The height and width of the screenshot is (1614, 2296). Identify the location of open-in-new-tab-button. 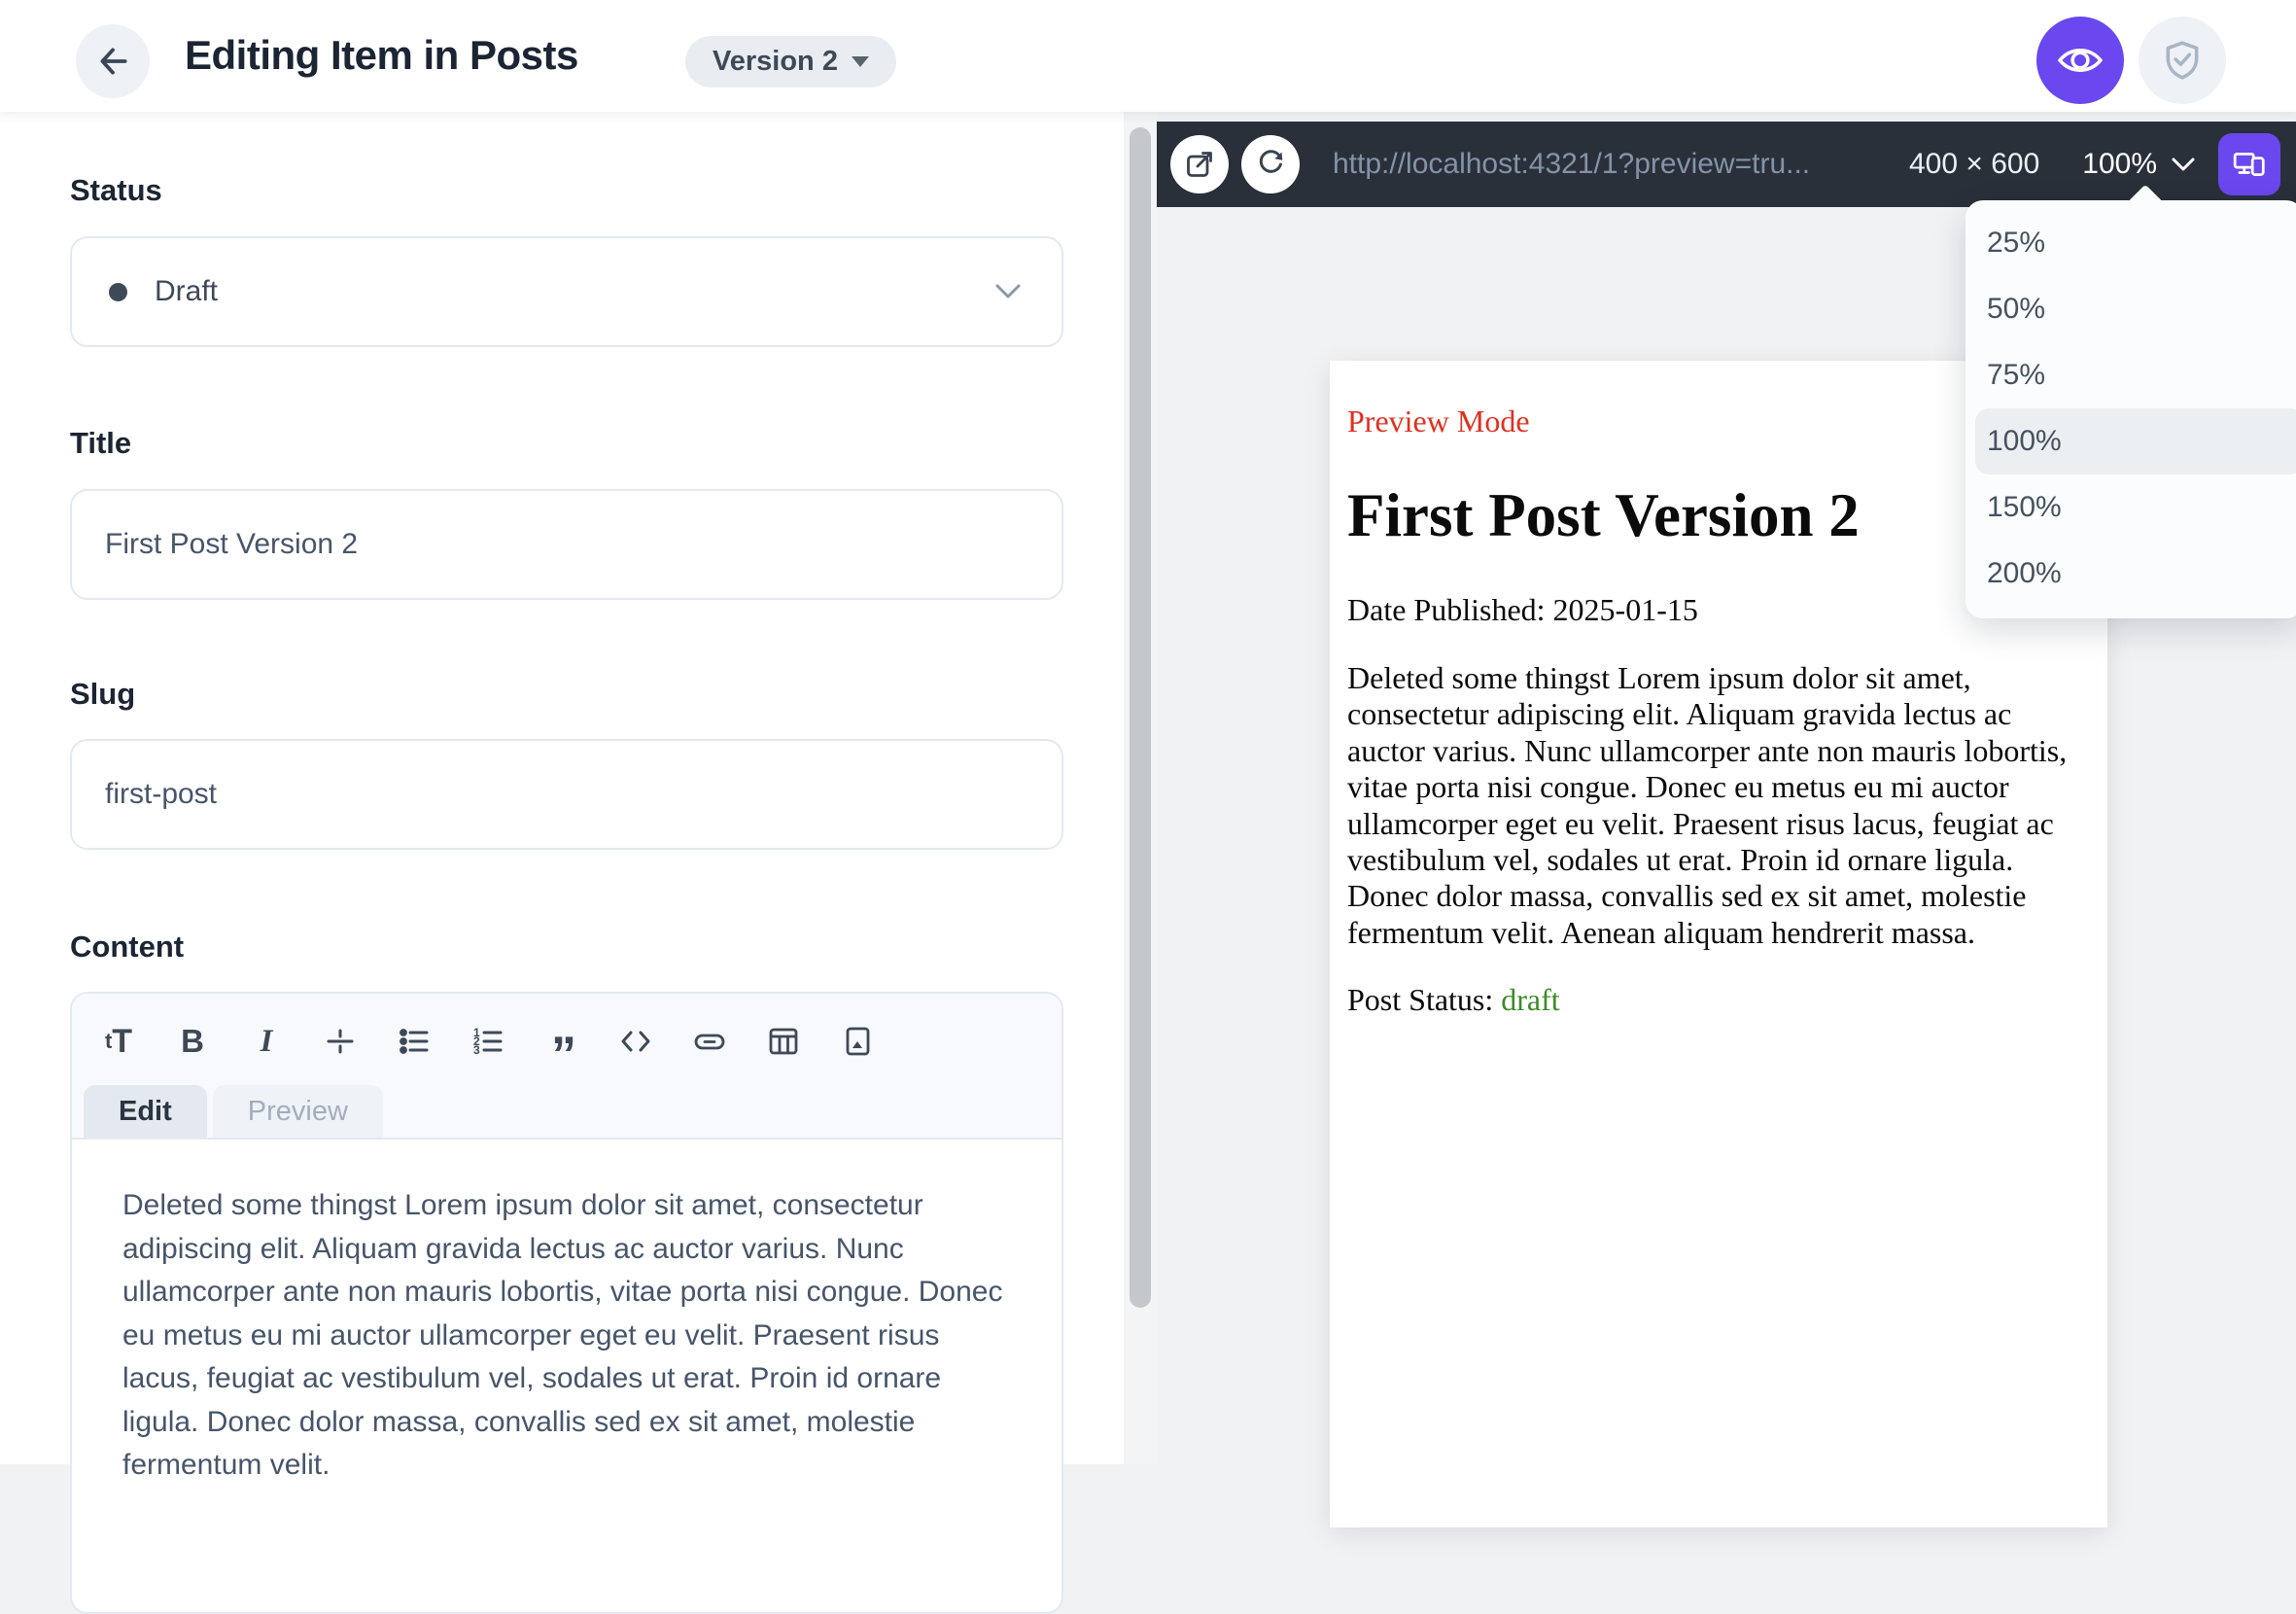
(1199, 164).